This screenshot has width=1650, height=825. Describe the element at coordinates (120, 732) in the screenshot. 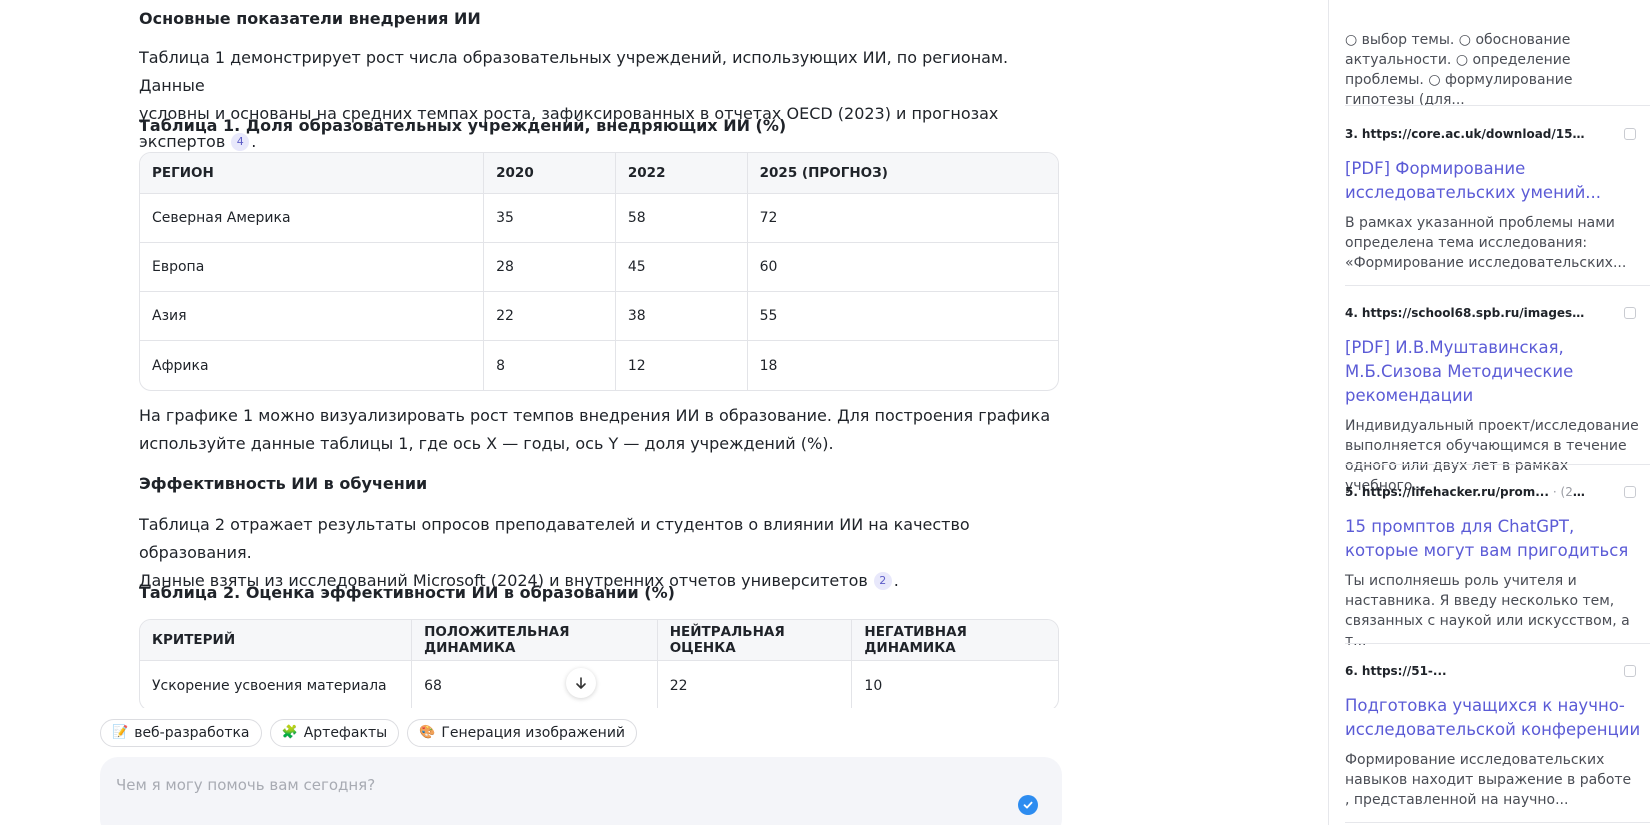

I see `pencil-note-icon: 📝` at that location.